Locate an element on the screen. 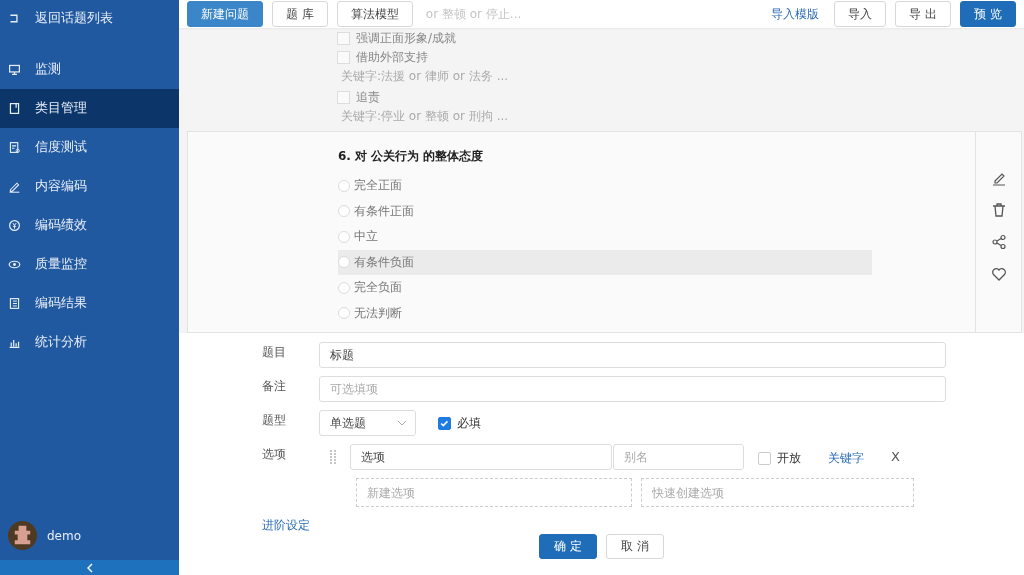 The height and width of the screenshot is (575, 1024). sidebar-item: 内容编码 is located at coordinates (89, 186).